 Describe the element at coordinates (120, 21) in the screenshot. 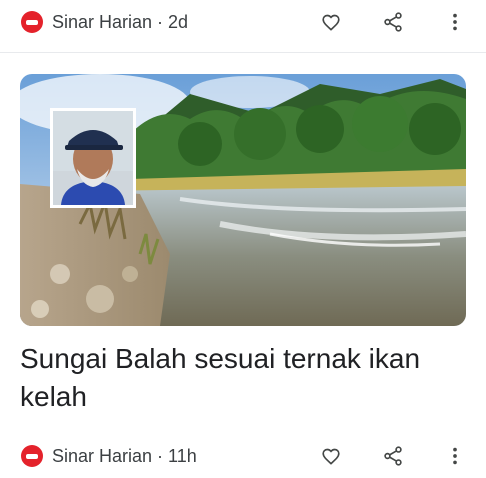

I see `source-meta: Sinar Harian · 2d` at that location.